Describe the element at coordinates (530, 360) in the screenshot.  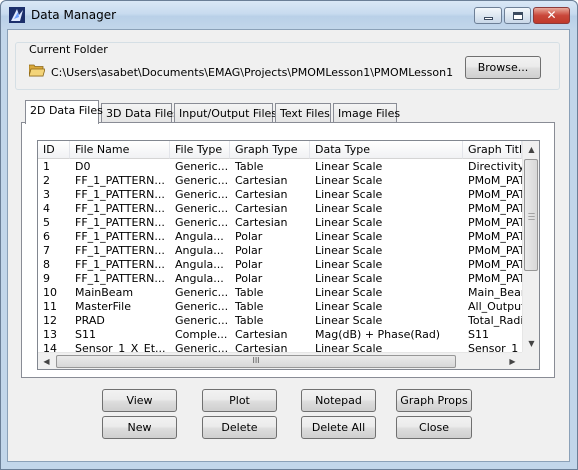
I see `scrollbar-corner` at that location.